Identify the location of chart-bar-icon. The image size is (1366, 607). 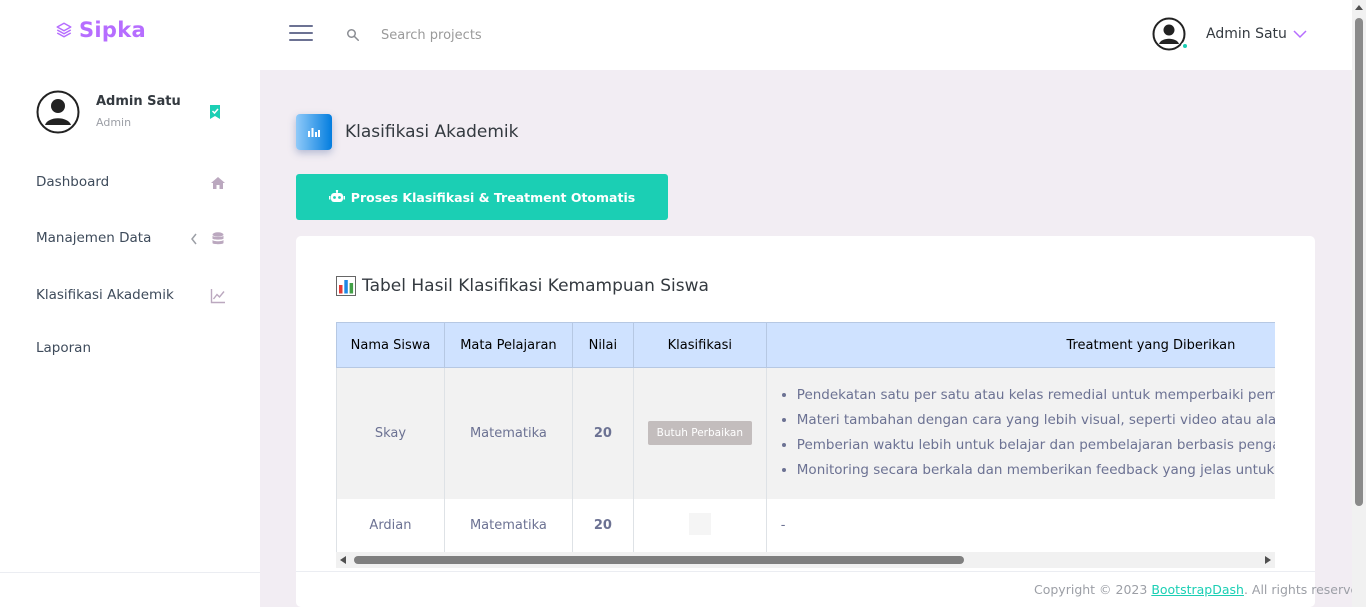
(314, 132).